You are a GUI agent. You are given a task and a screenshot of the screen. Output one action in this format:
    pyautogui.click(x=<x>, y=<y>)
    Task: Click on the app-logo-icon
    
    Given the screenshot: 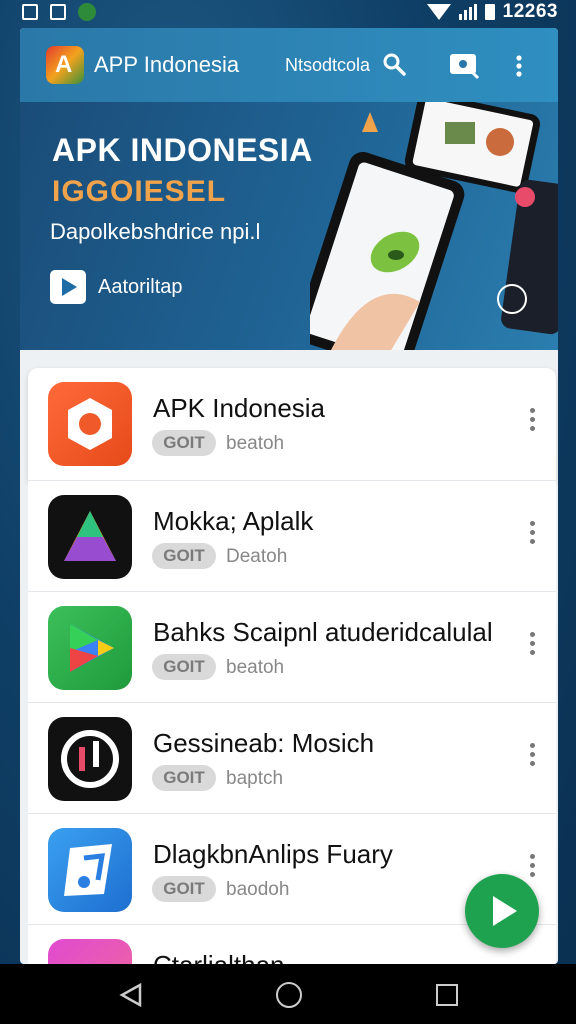 What is the action you would take?
    pyautogui.click(x=65, y=65)
    